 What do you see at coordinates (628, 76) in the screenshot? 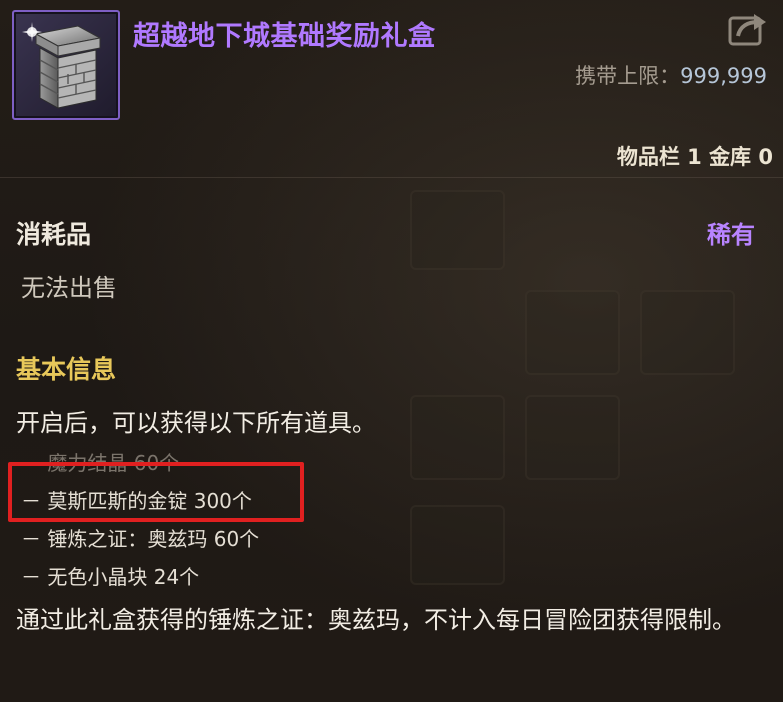
I see `carry-limit-label: 携带上限：` at bounding box center [628, 76].